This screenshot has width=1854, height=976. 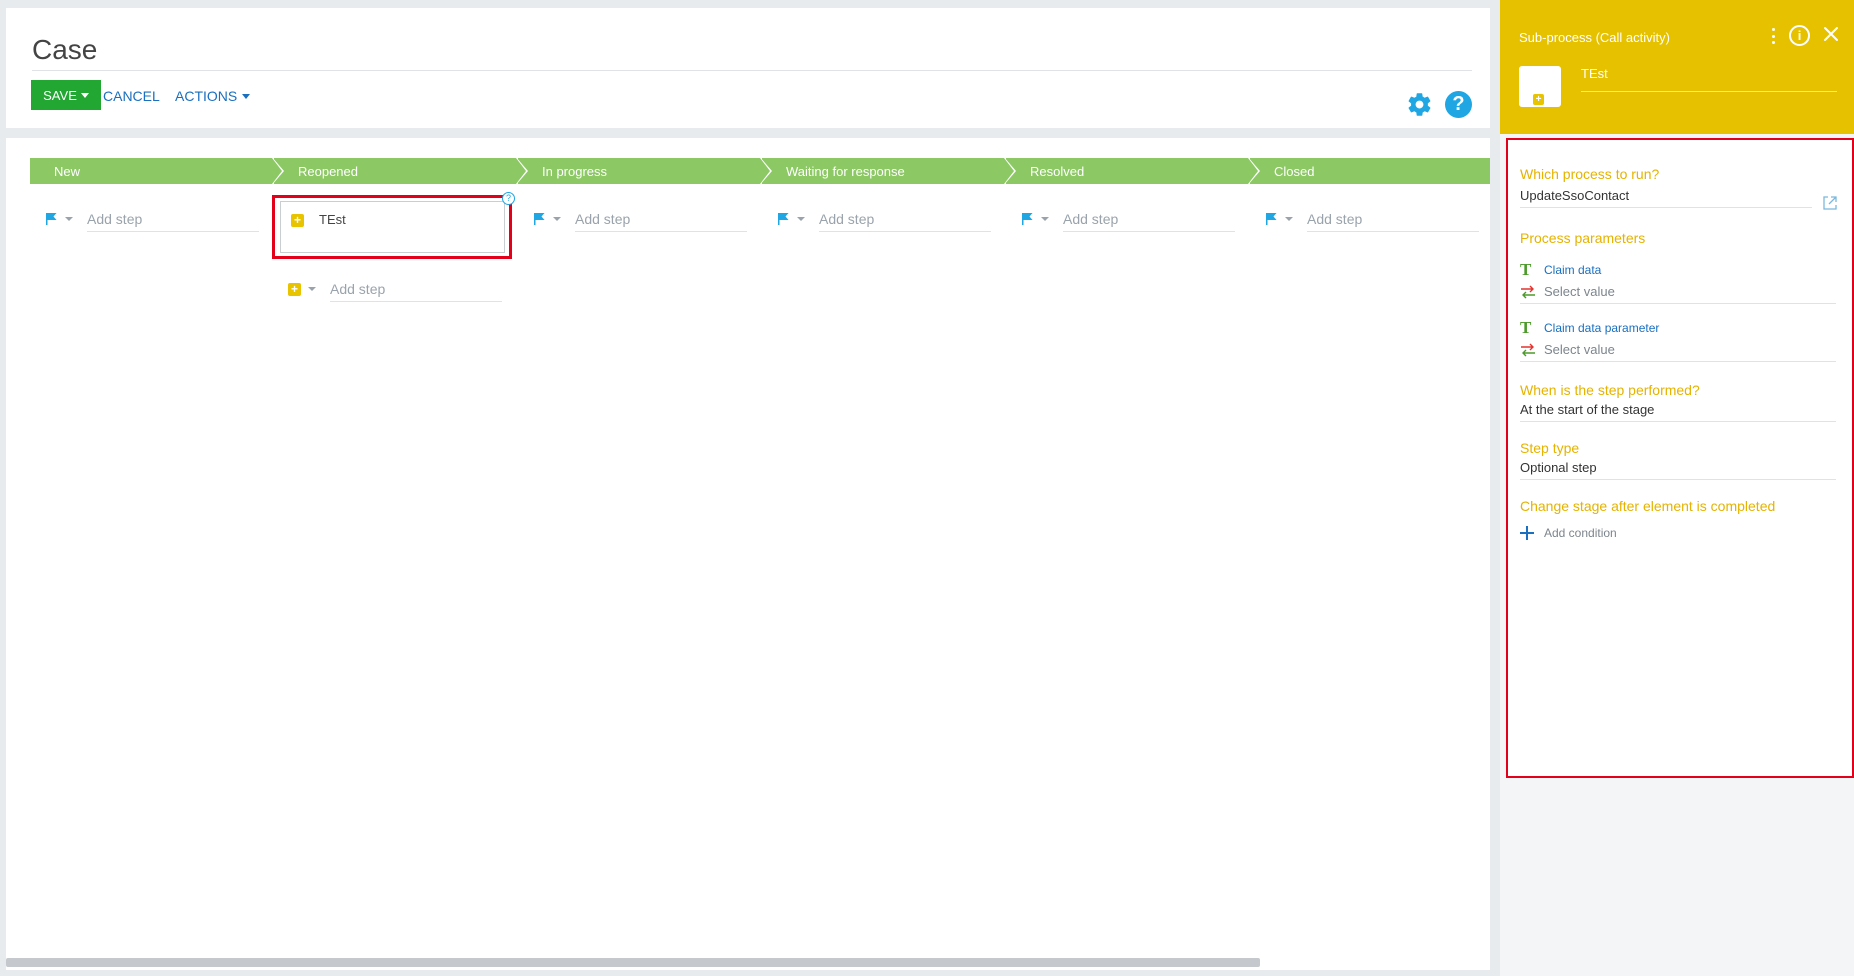 I want to click on param-name: Claim data, so click(x=1572, y=270).